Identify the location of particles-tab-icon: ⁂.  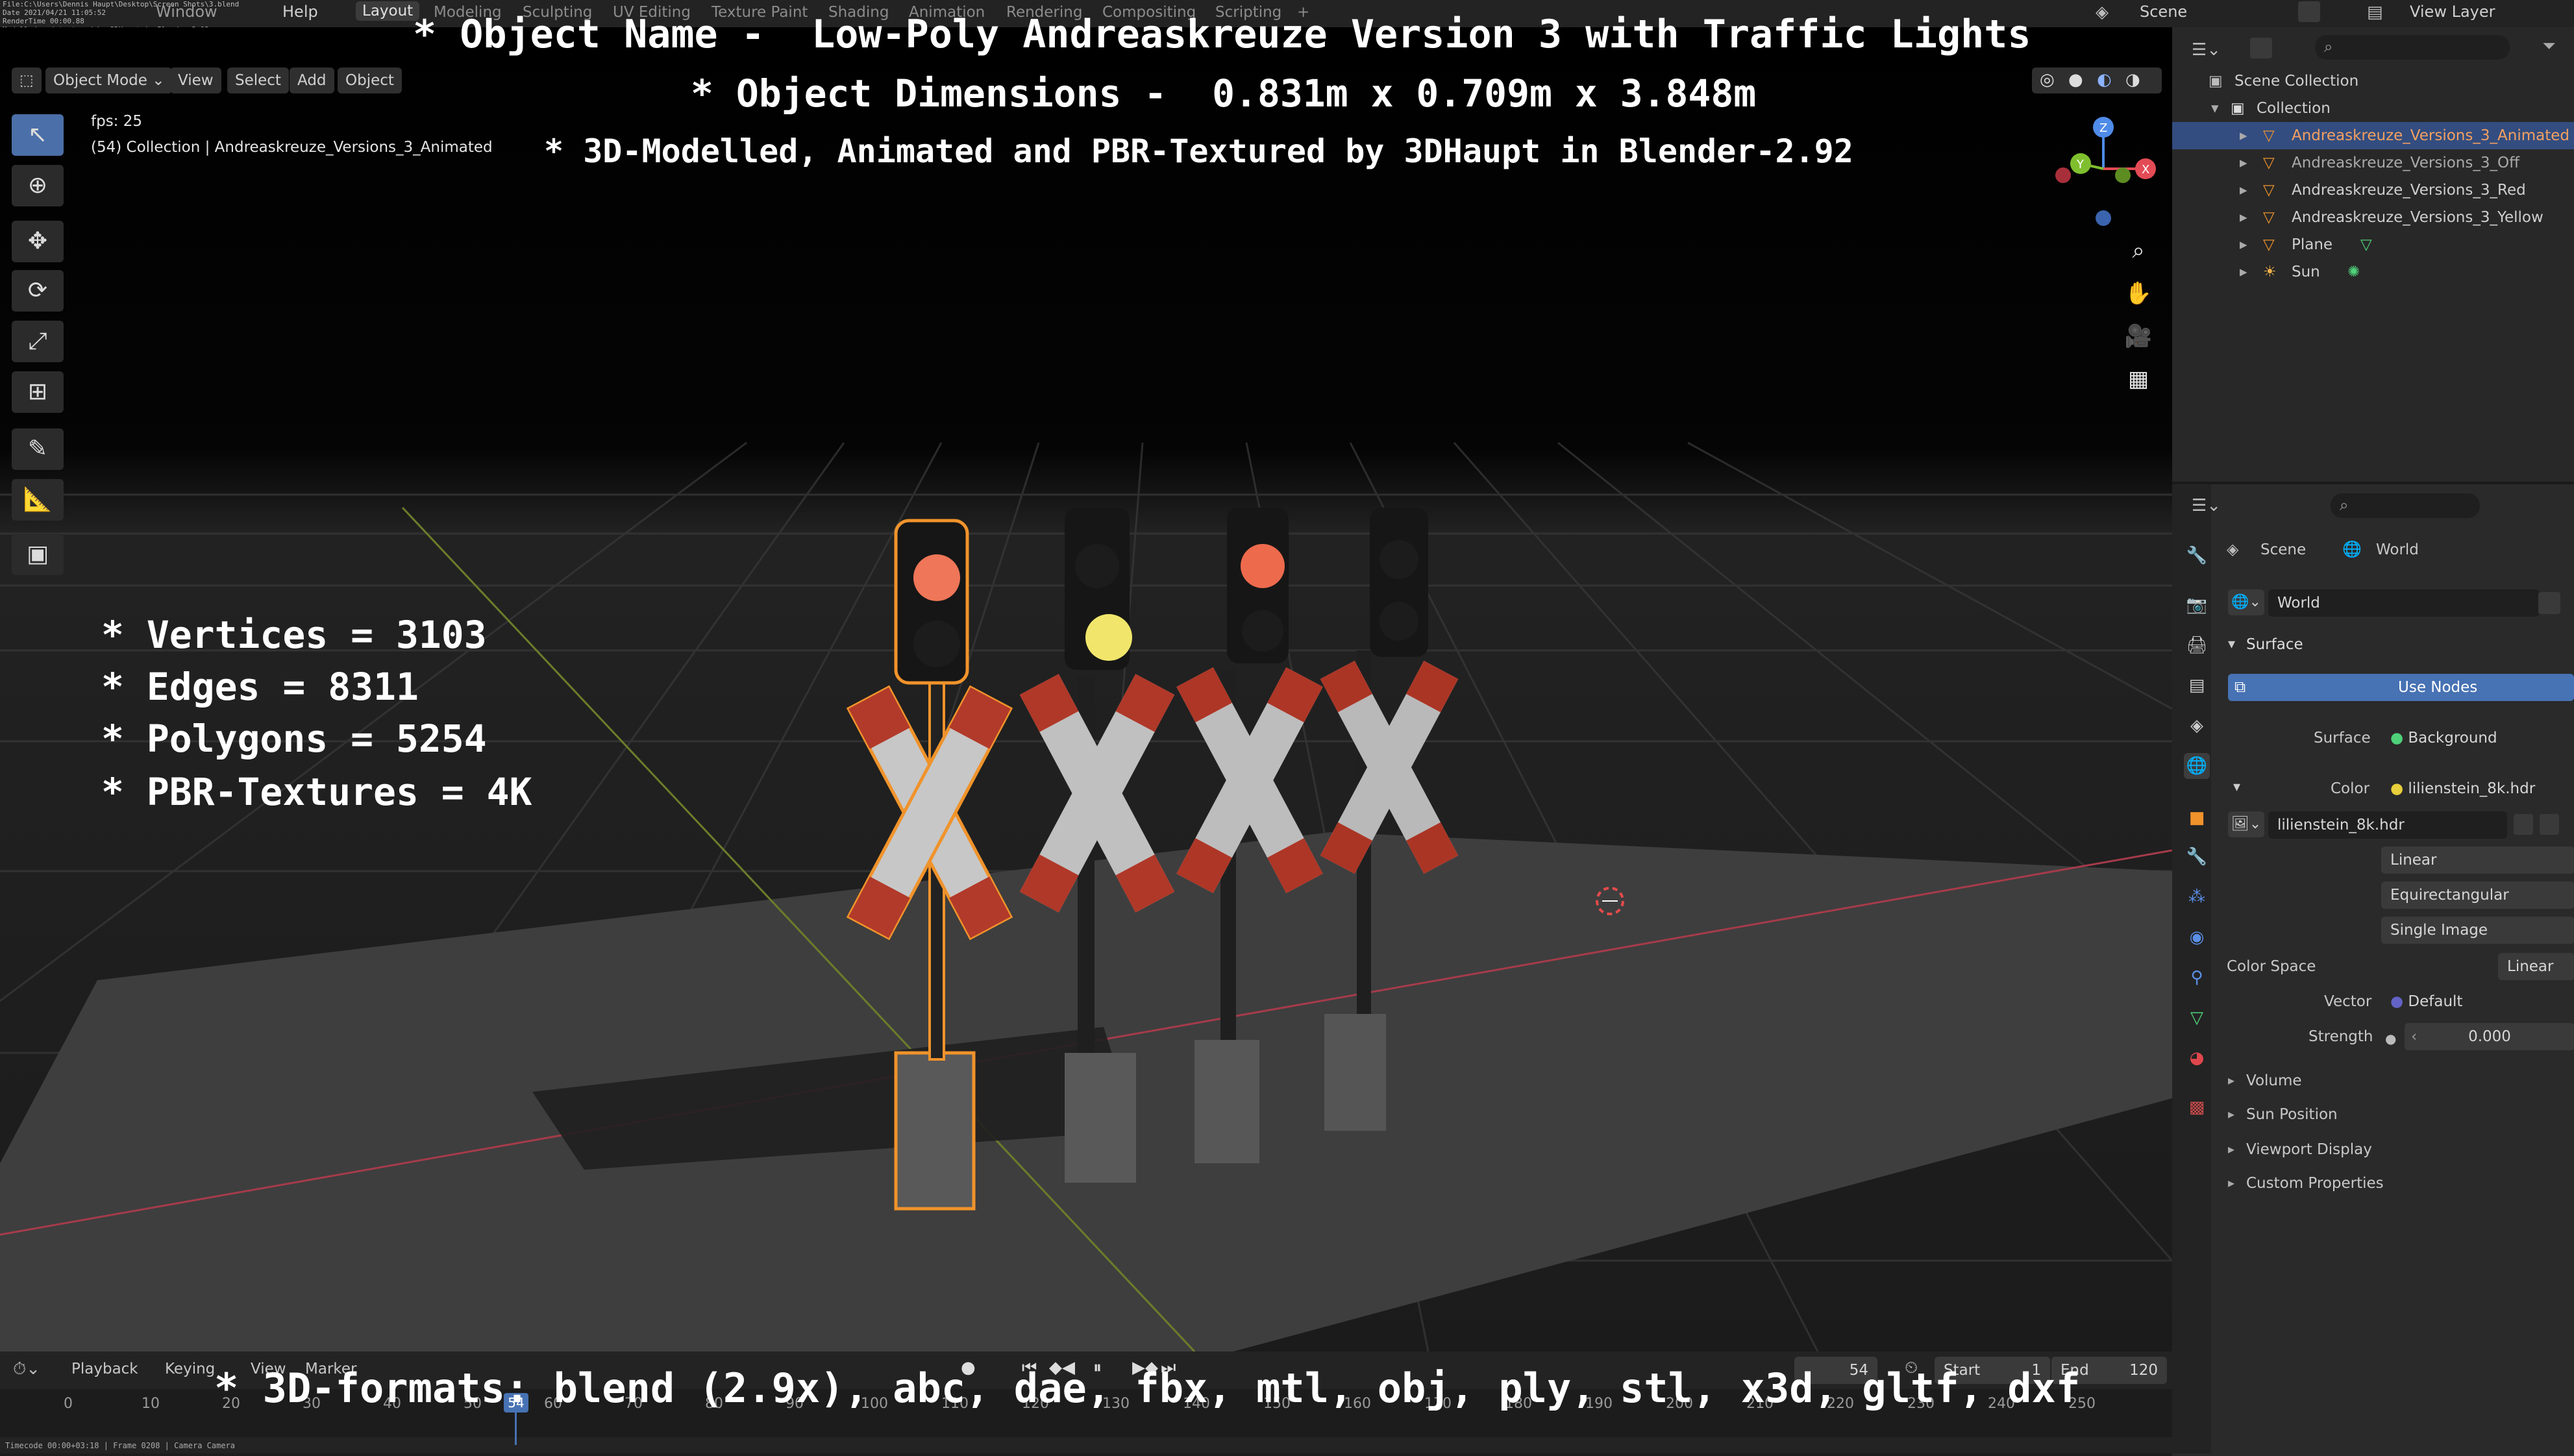
(2197, 897).